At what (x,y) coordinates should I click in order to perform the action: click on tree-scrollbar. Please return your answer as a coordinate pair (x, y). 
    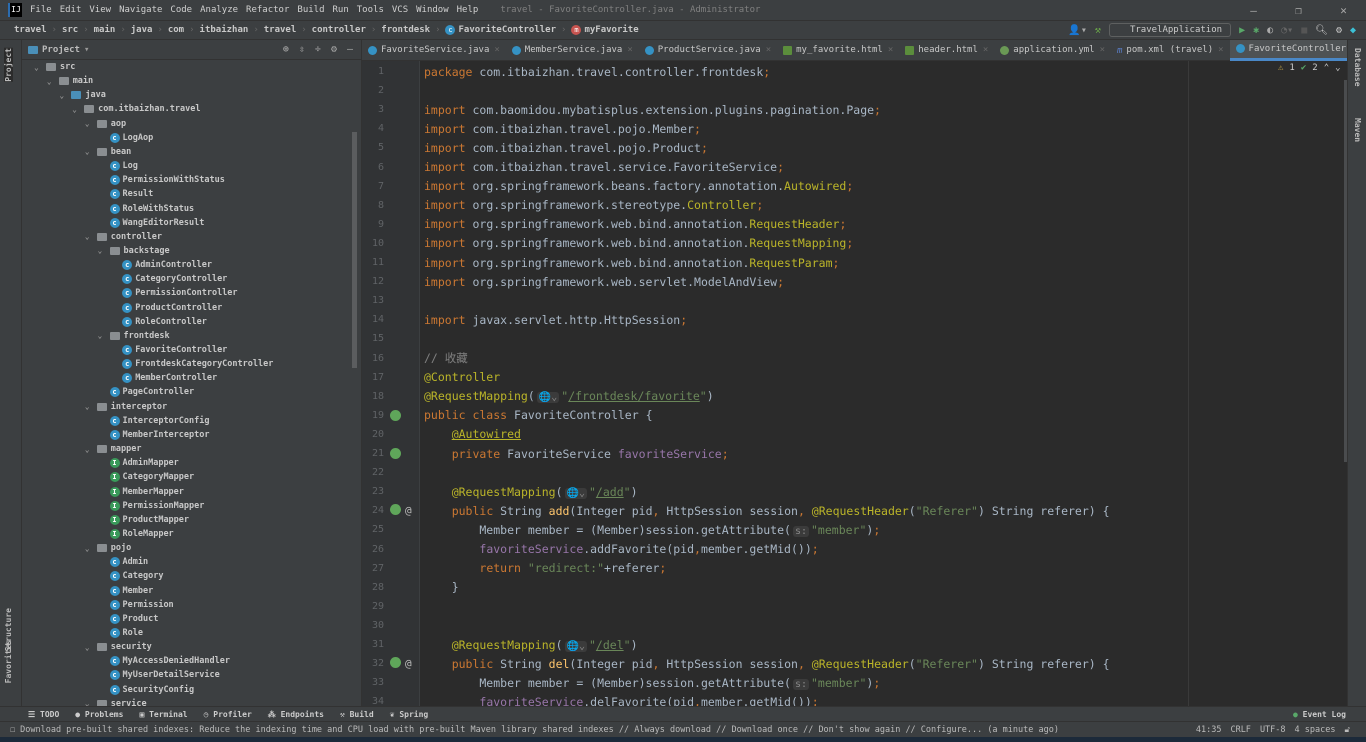
    Looking at the image, I should click on (354, 250).